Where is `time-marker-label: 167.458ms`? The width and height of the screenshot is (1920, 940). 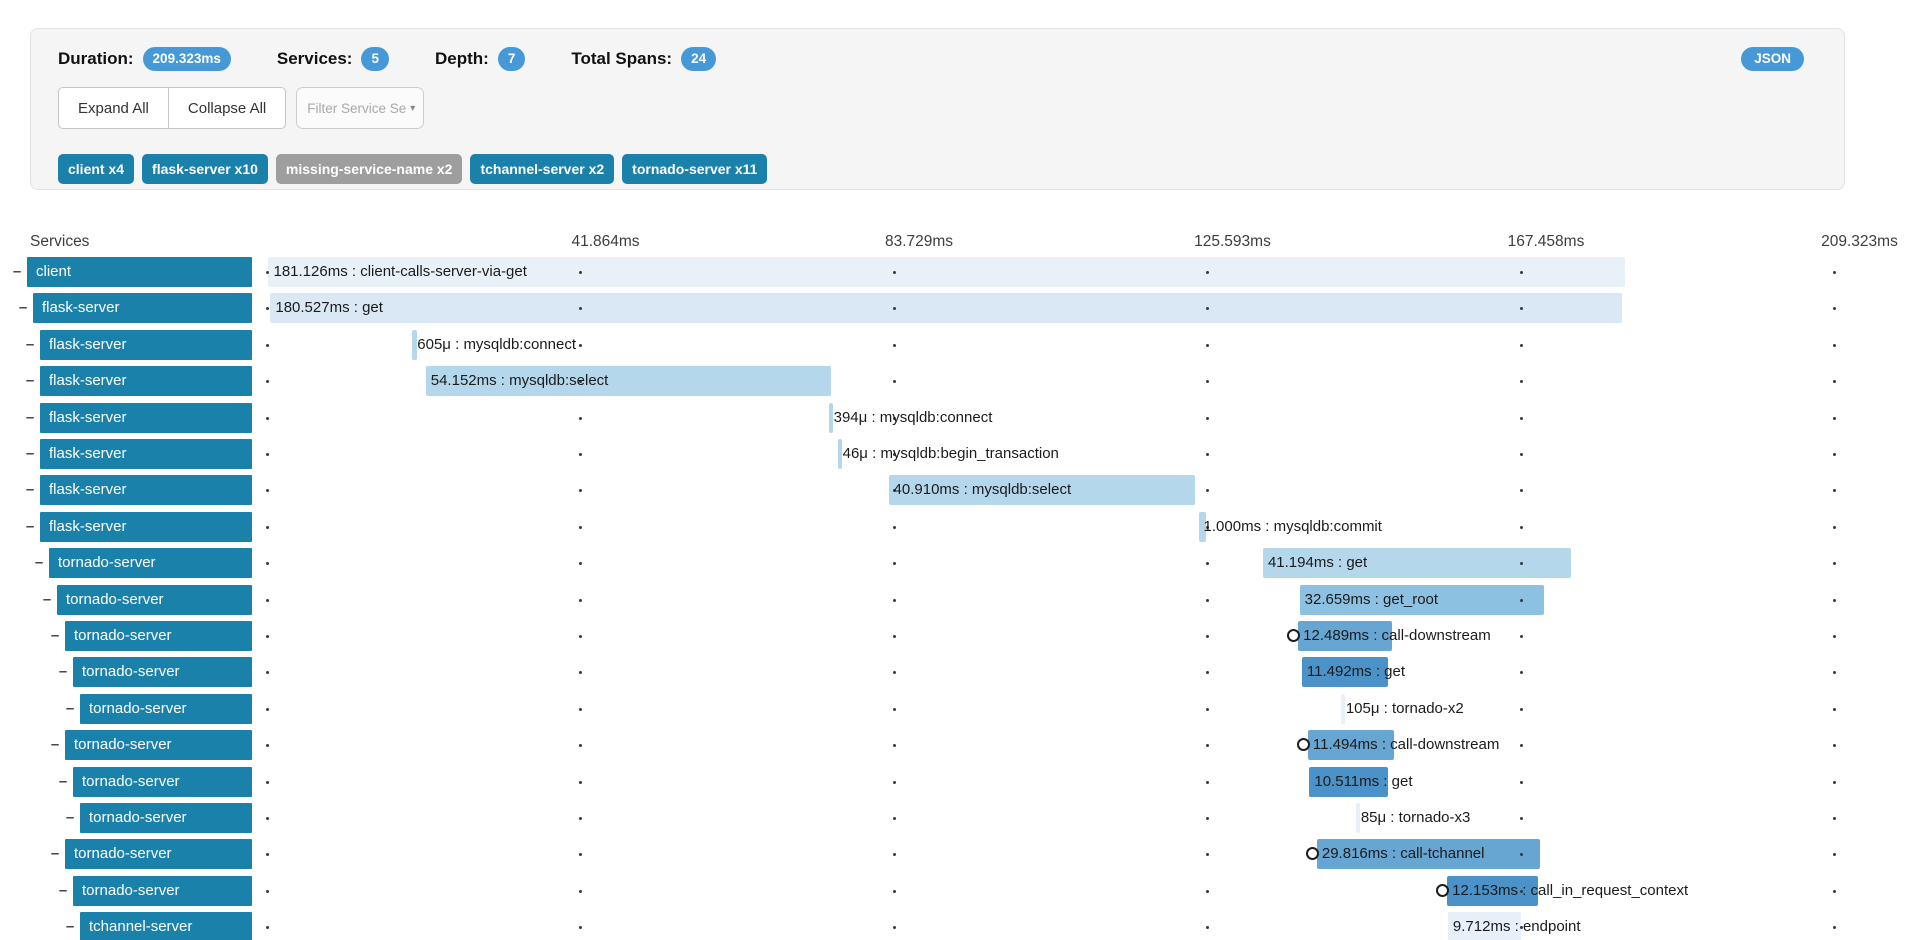 time-marker-label: 167.458ms is located at coordinates (1546, 241).